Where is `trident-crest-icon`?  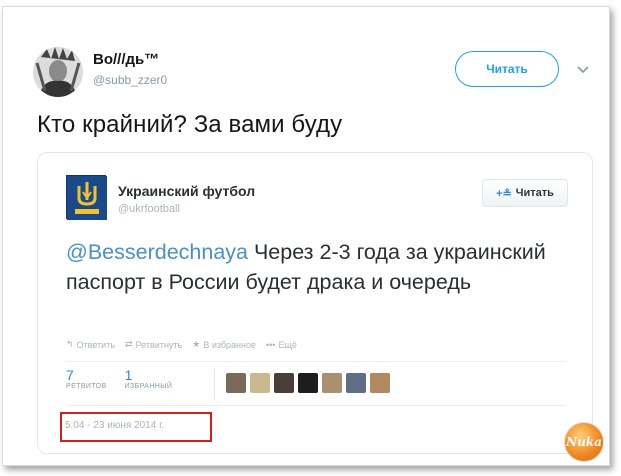
trident-crest-icon is located at coordinates (87, 198).